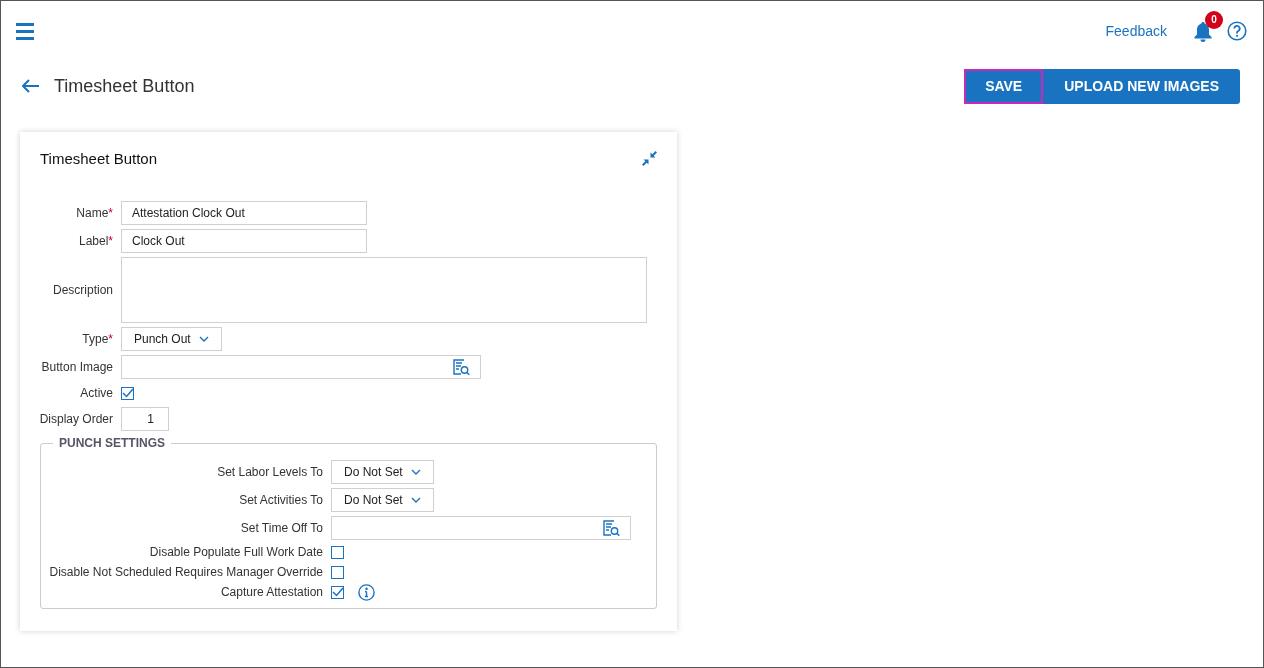 This screenshot has width=1264, height=668. What do you see at coordinates (1136, 31) in the screenshot?
I see `feedback-link: Feedback` at bounding box center [1136, 31].